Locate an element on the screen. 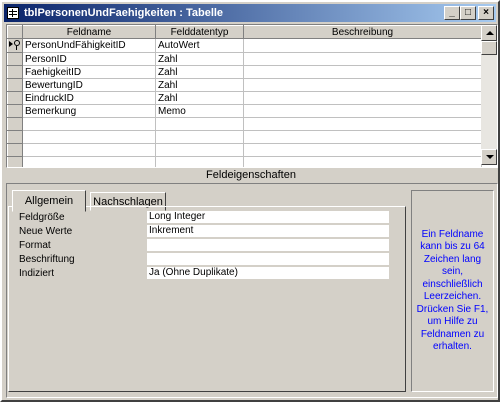 The height and width of the screenshot is (402, 500). field-name-cell: EindruckID is located at coordinates (89, 98).